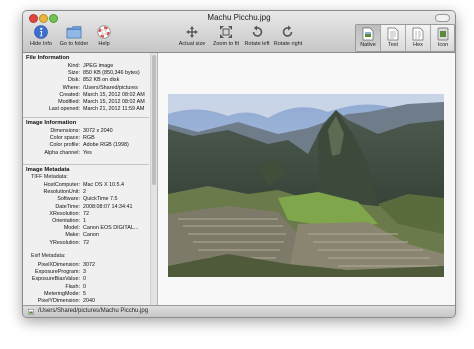 The height and width of the screenshot is (349, 474). What do you see at coordinates (86, 192) in the screenshot?
I see `tiff-row: ResolutionUnit: 2` at bounding box center [86, 192].